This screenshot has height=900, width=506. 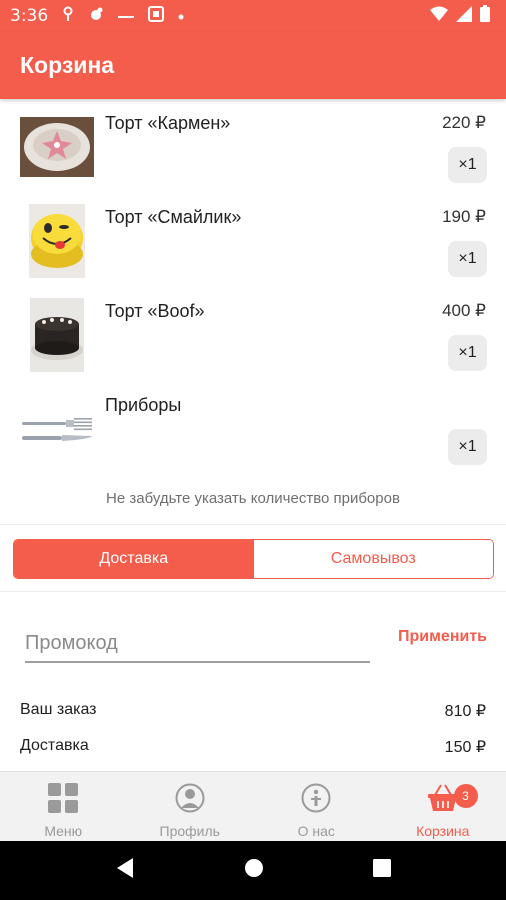 What do you see at coordinates (197, 644) in the screenshot?
I see `promo-code-input` at bounding box center [197, 644].